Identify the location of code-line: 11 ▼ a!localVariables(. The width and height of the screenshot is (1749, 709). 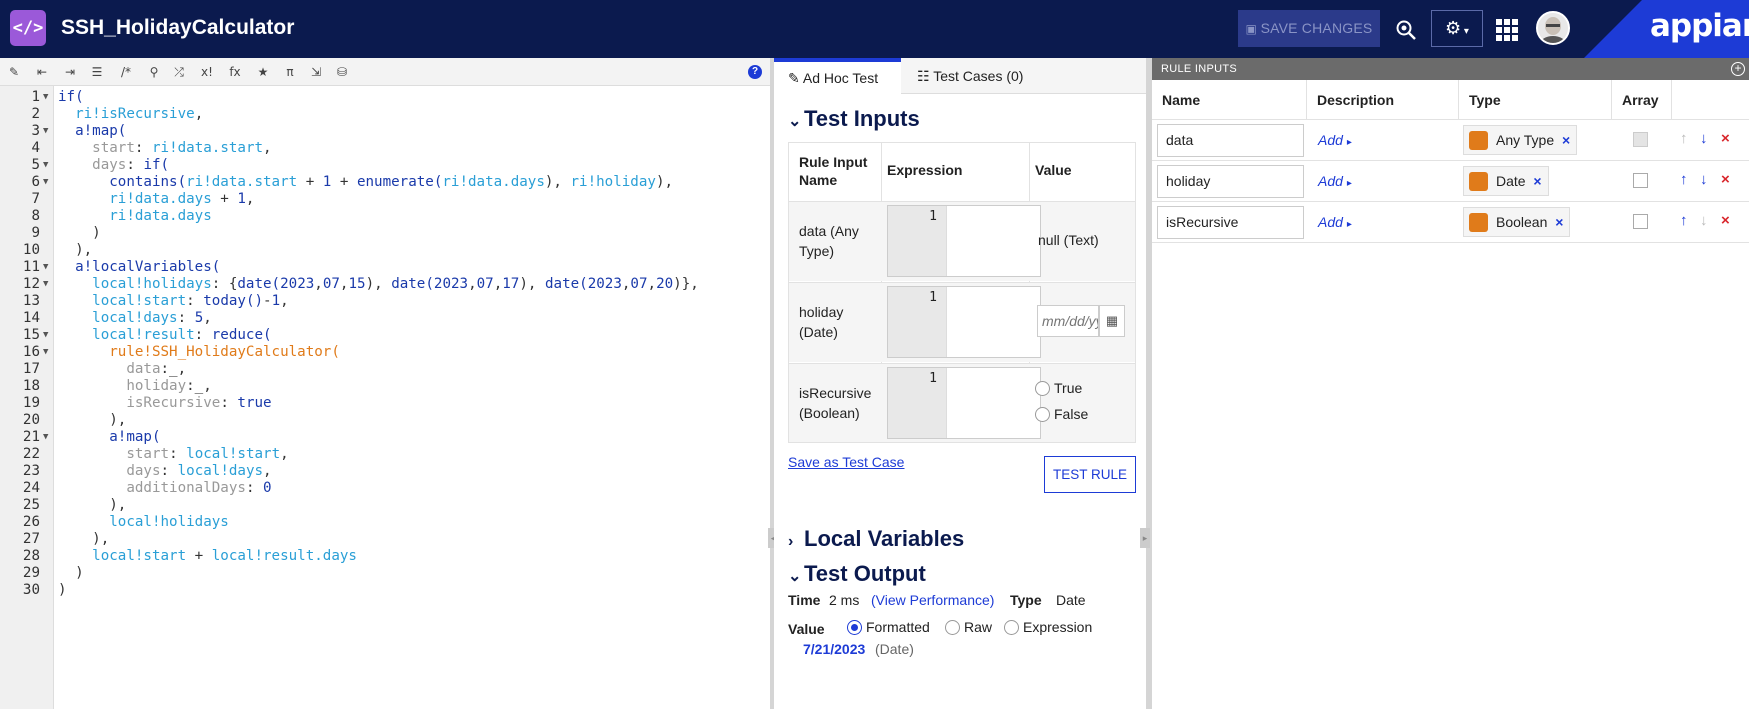
(385, 267).